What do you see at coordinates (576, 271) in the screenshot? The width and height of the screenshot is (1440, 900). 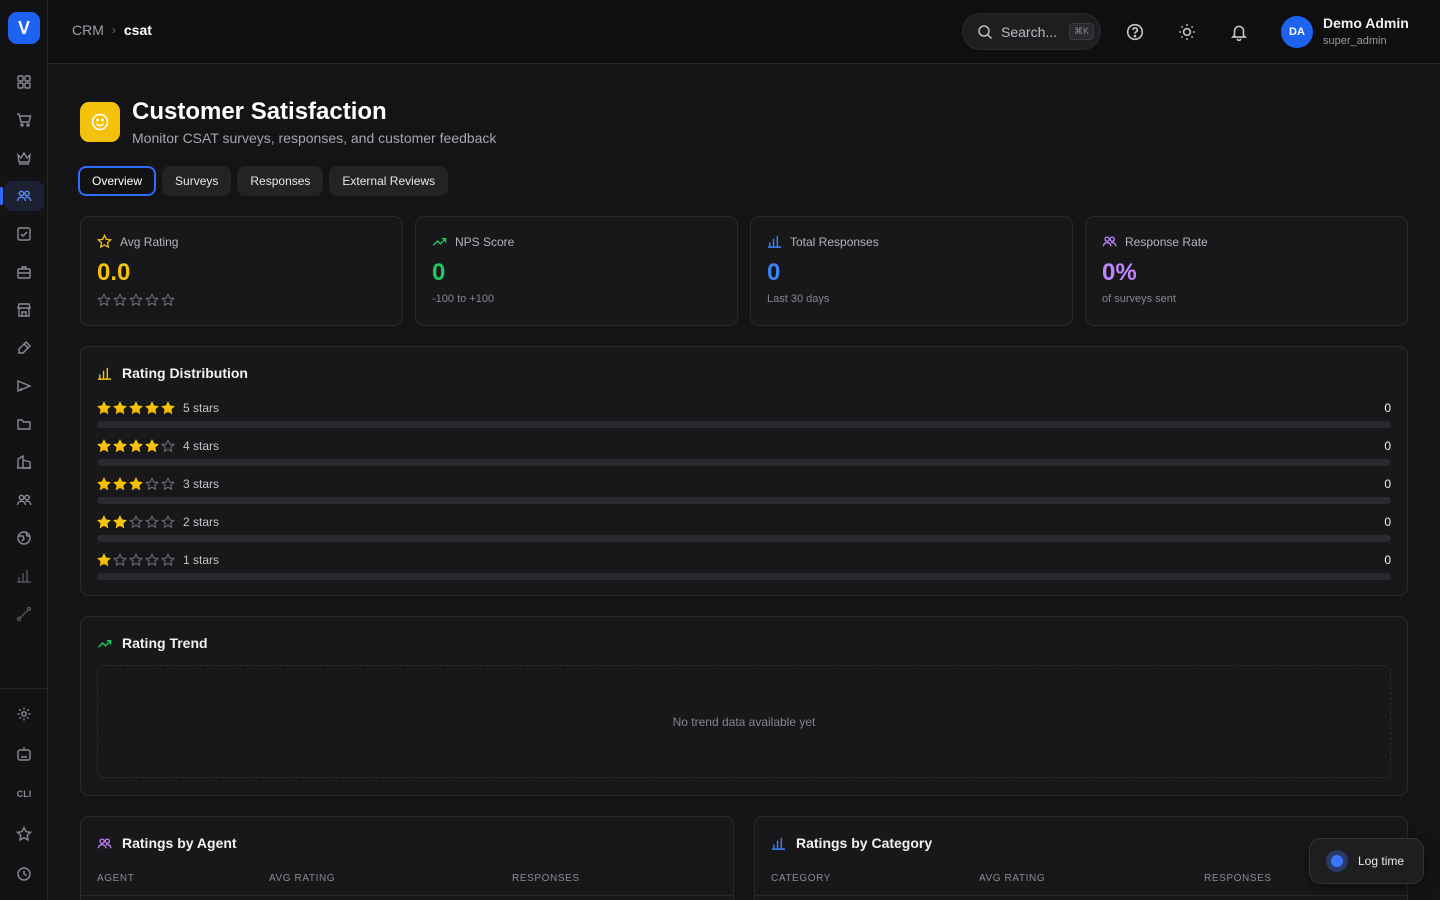 I see `stat-card-nps-score: NPS Score 0 -100 to +100` at bounding box center [576, 271].